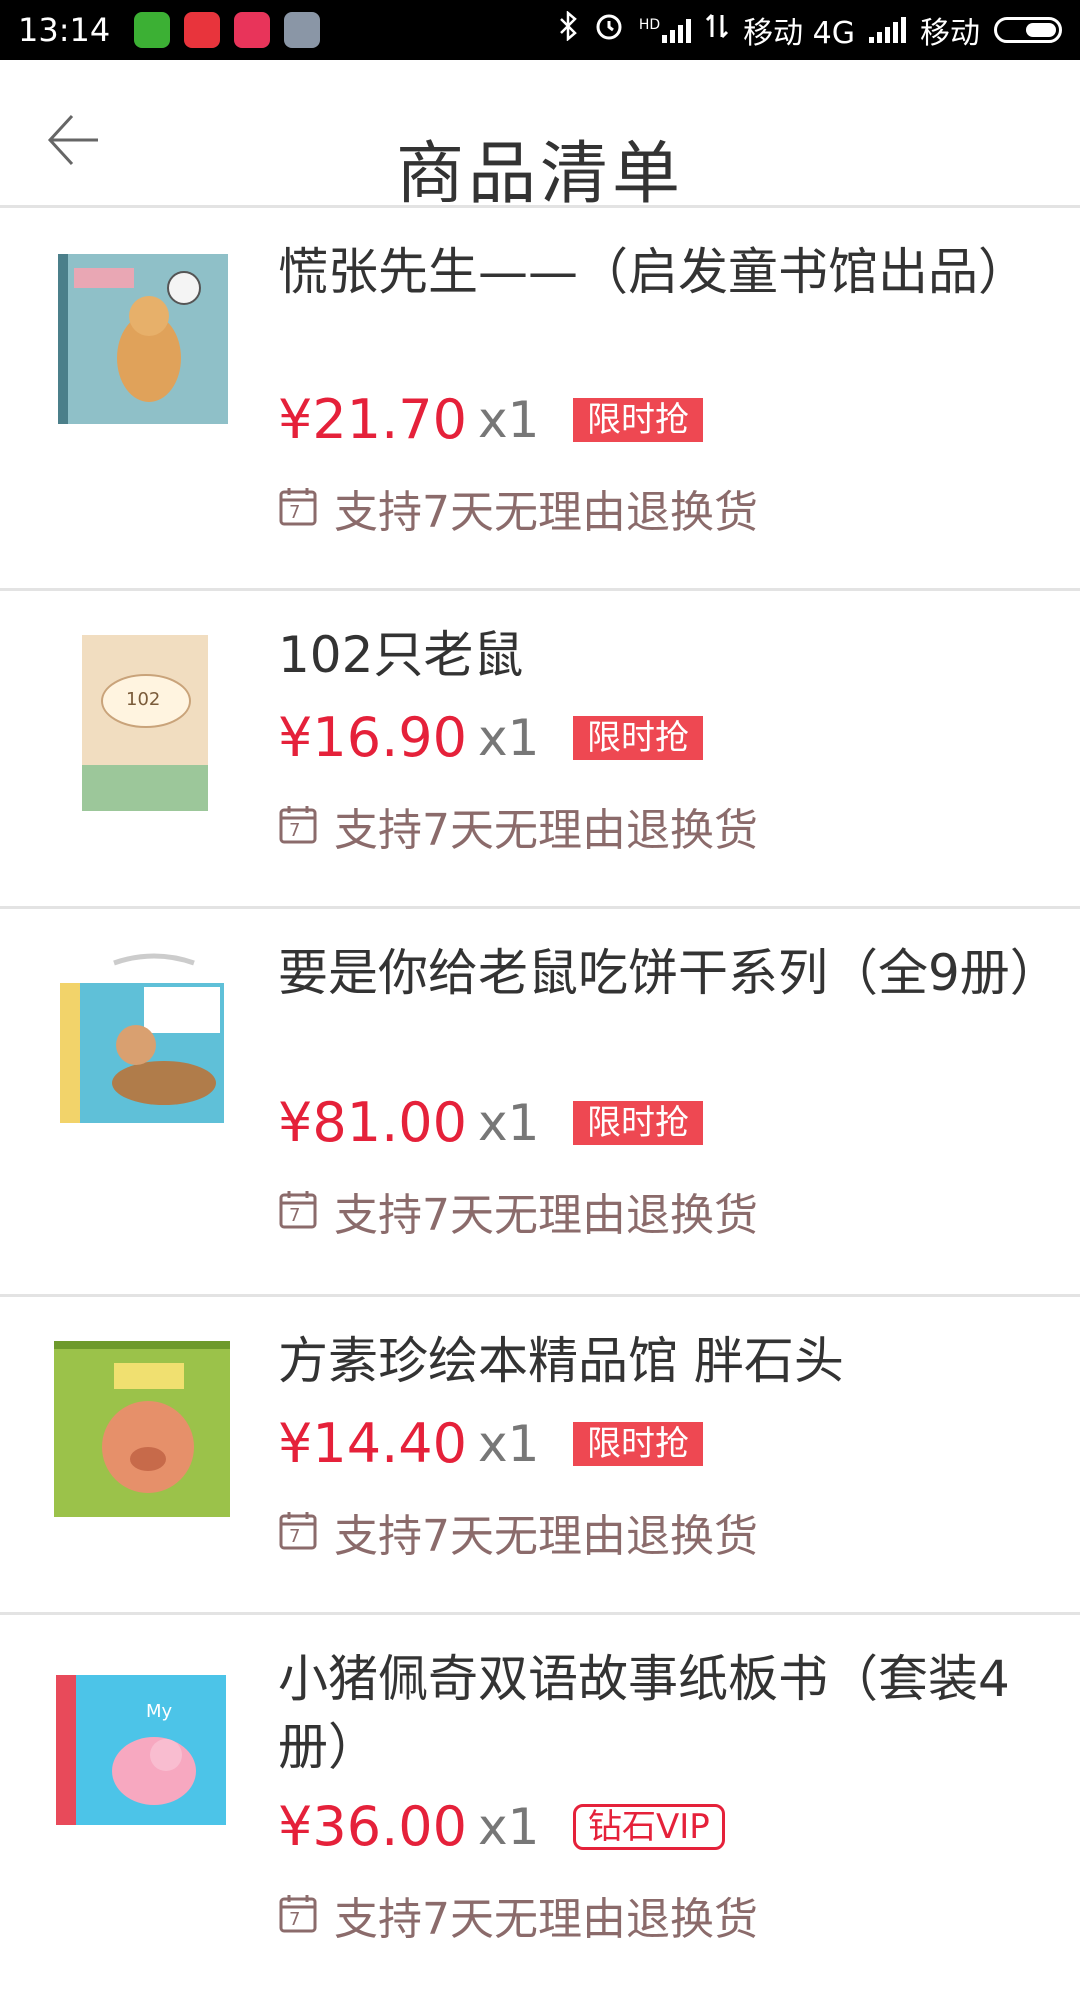 The image size is (1080, 2015). I want to click on product-price: ¥16.90, so click(372, 737).